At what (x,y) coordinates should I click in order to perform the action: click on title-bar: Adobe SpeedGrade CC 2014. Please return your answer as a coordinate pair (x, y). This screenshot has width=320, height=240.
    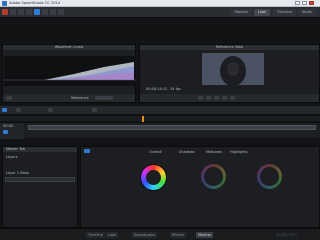
    Looking at the image, I should click on (160, 3).